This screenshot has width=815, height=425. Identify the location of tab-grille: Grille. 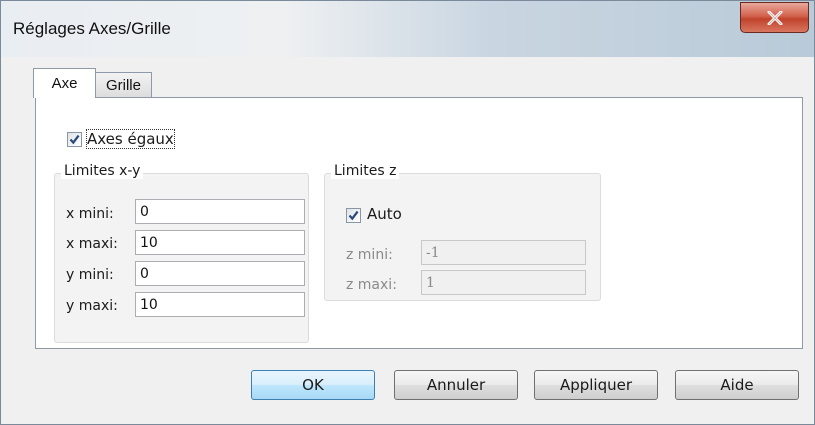
(123, 85).